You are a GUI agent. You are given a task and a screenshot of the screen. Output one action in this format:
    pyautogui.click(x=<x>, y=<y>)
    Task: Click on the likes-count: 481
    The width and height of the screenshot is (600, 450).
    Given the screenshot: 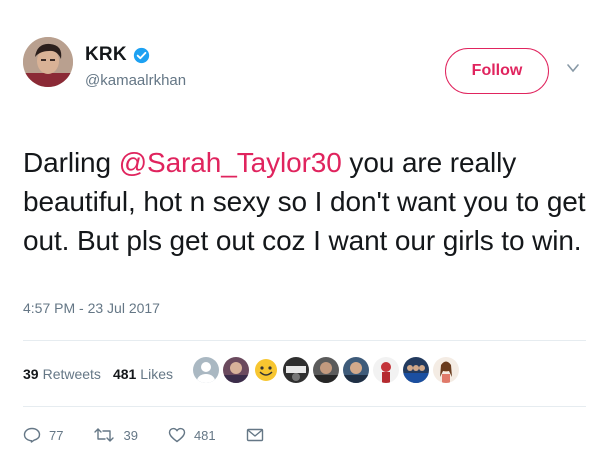 What is the action you would take?
    pyautogui.click(x=124, y=374)
    